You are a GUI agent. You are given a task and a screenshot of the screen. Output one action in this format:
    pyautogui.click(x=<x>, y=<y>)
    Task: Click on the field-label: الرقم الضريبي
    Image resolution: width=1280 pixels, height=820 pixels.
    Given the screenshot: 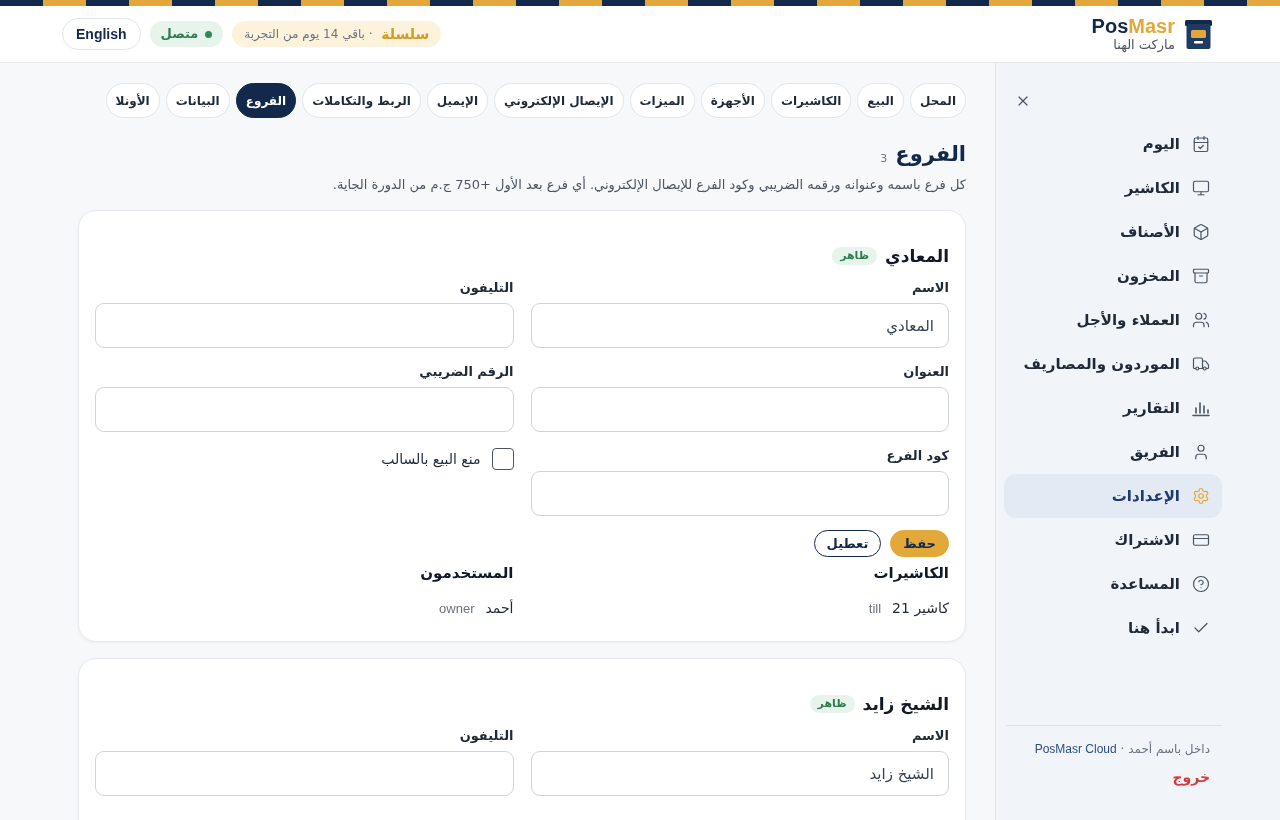 What is the action you would take?
    pyautogui.click(x=466, y=372)
    